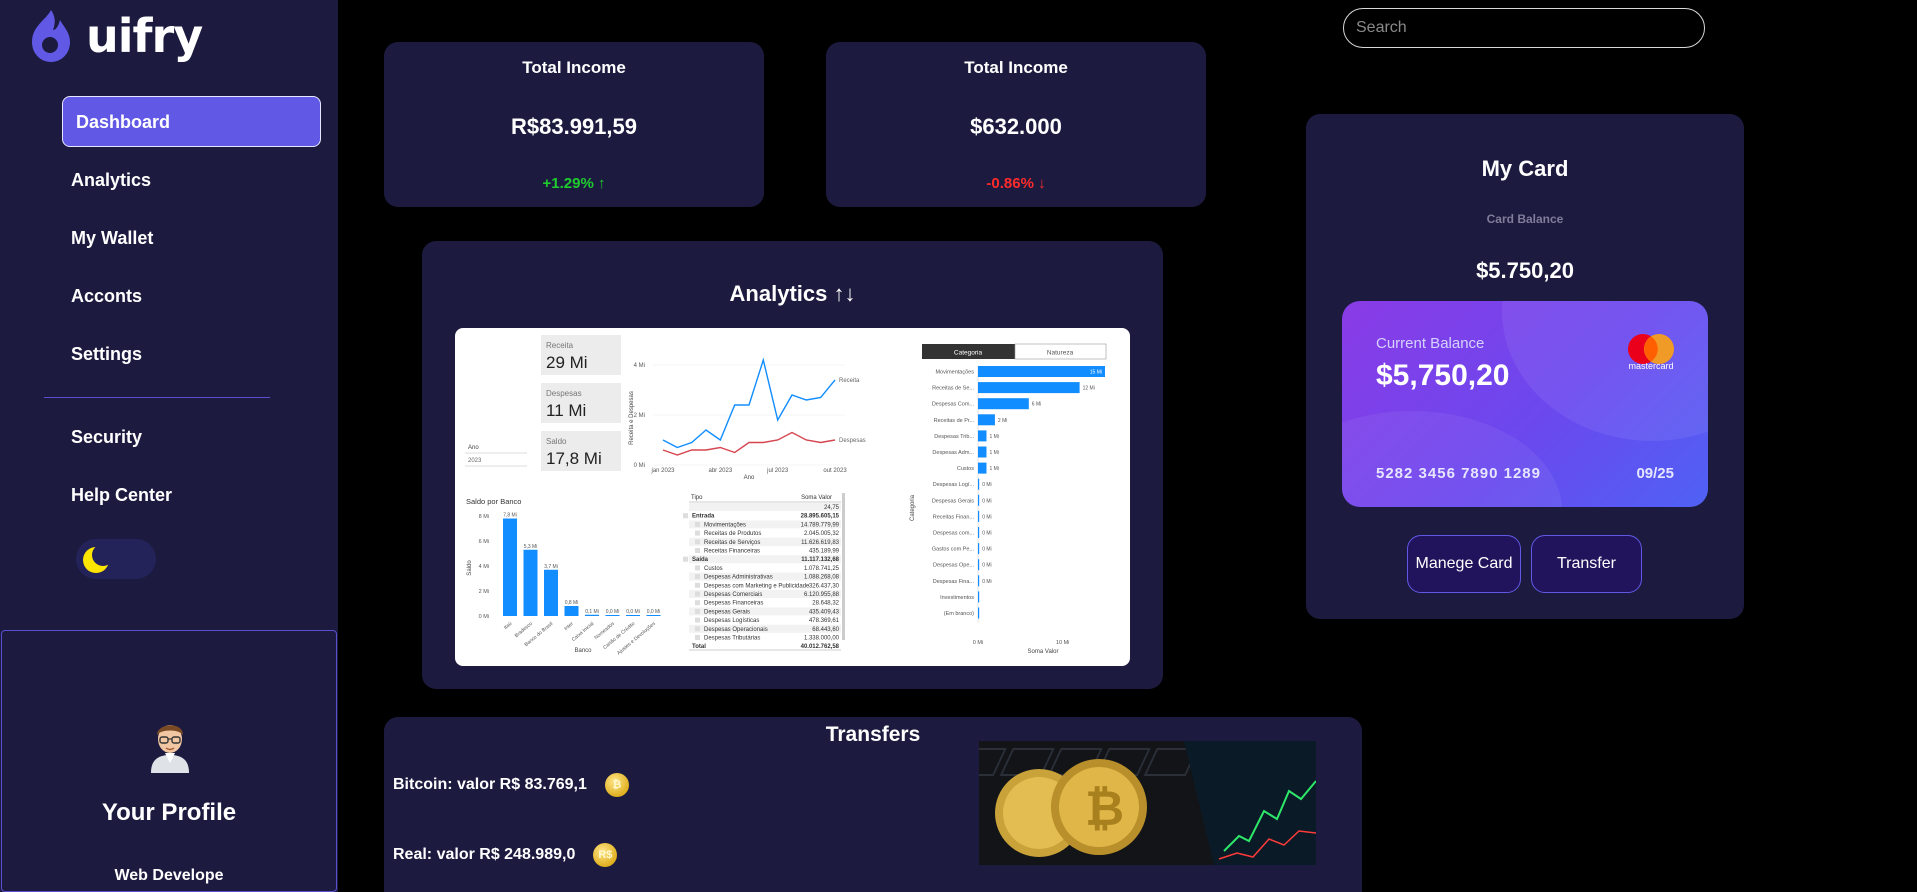  What do you see at coordinates (191, 121) in the screenshot?
I see `sidebar-item-dashboard: Dashboard` at bounding box center [191, 121].